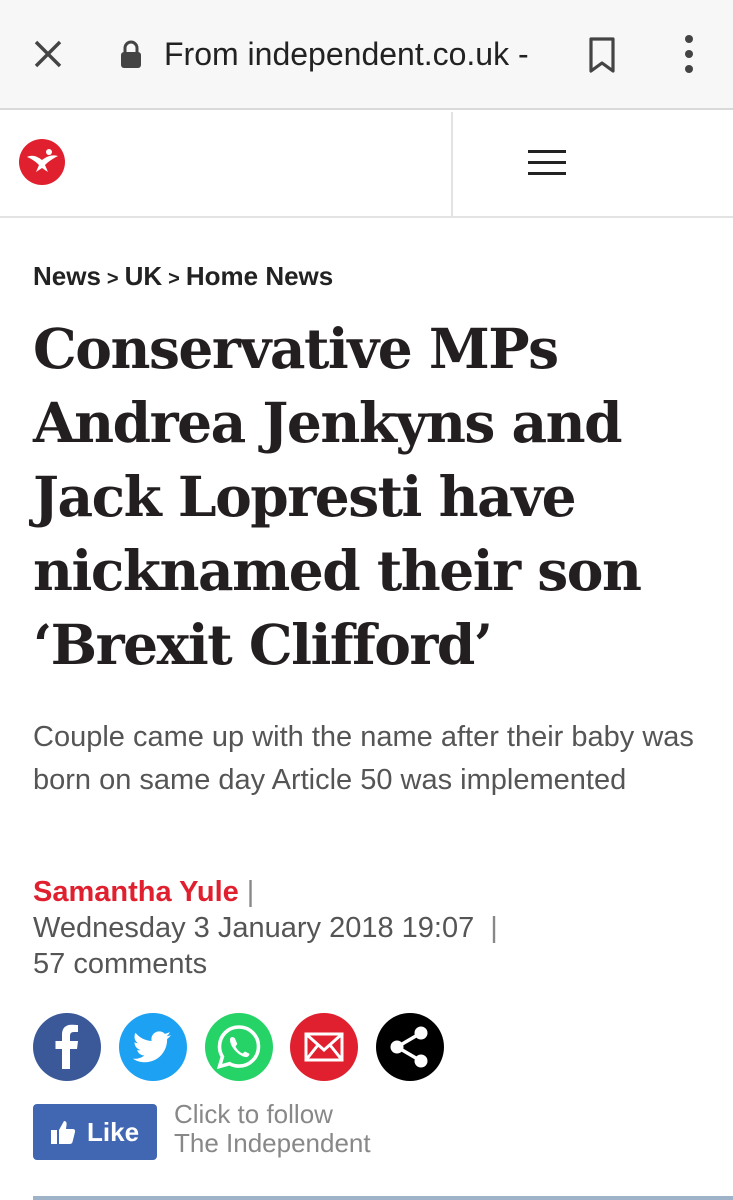 The width and height of the screenshot is (733, 1200). I want to click on comments-link: 57 comments, so click(120, 964).